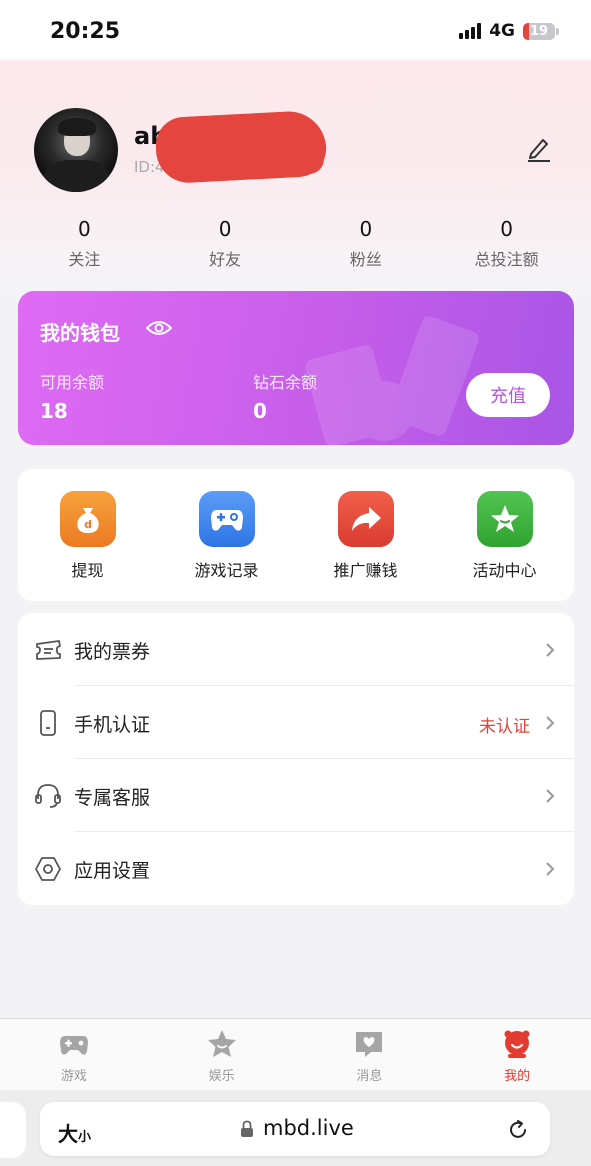 This screenshot has height=1166, width=591. Describe the element at coordinates (296, 368) in the screenshot. I see `wallet-card: 我的钱包 可用余额 18 钻石余额 0 充值` at that location.